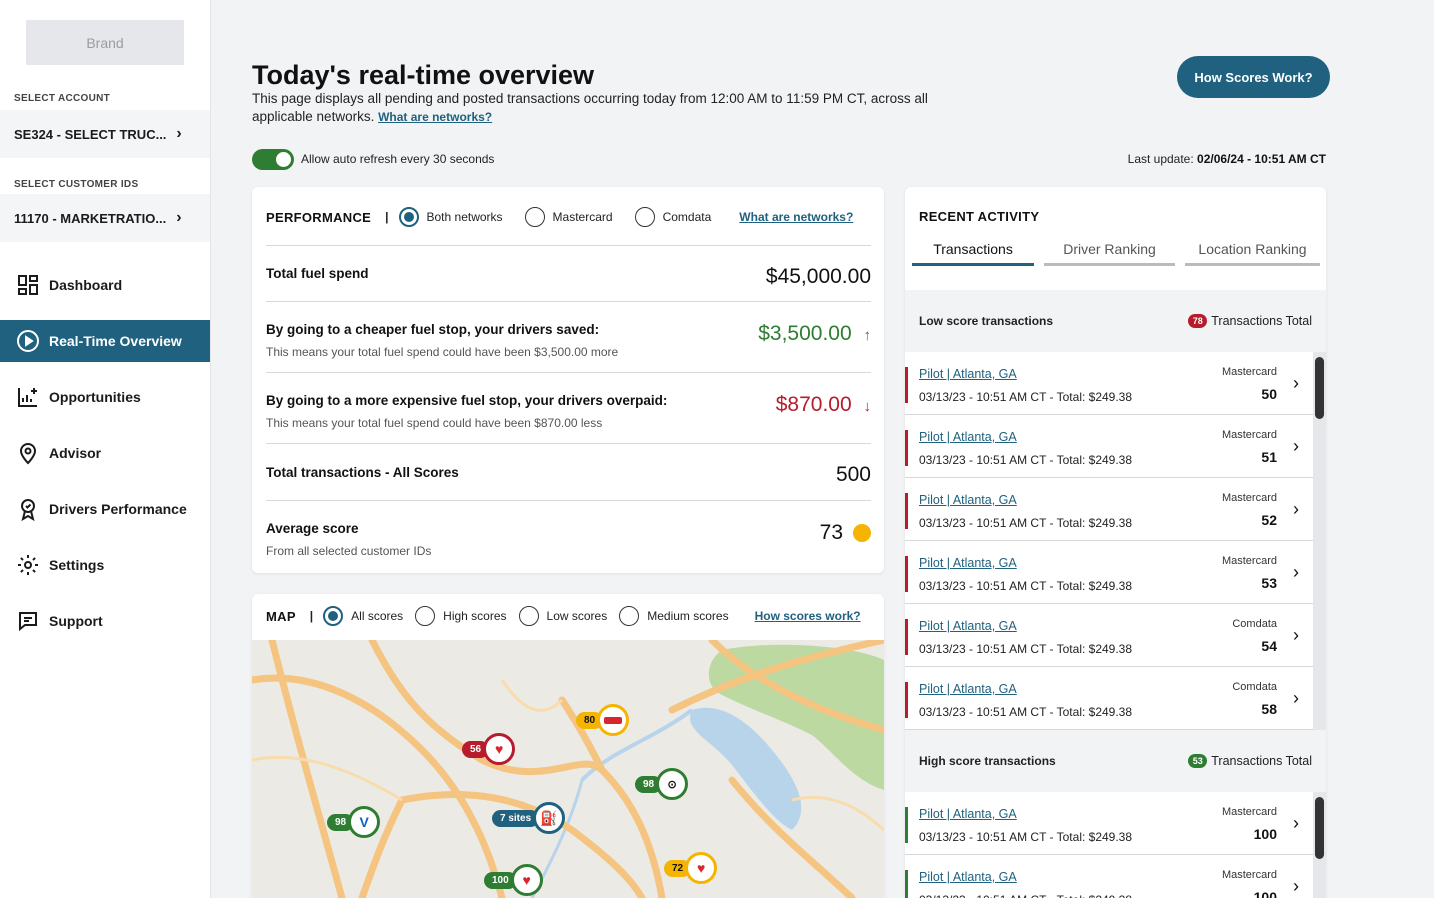  What do you see at coordinates (603, 720) in the screenshot?
I see `map-marker-medium: 80` at bounding box center [603, 720].